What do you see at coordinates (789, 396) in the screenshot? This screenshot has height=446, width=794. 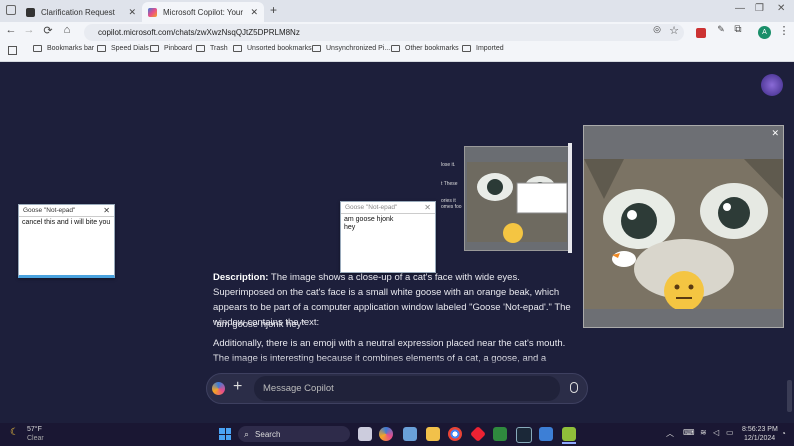 I see `page-scrollbar` at bounding box center [789, 396].